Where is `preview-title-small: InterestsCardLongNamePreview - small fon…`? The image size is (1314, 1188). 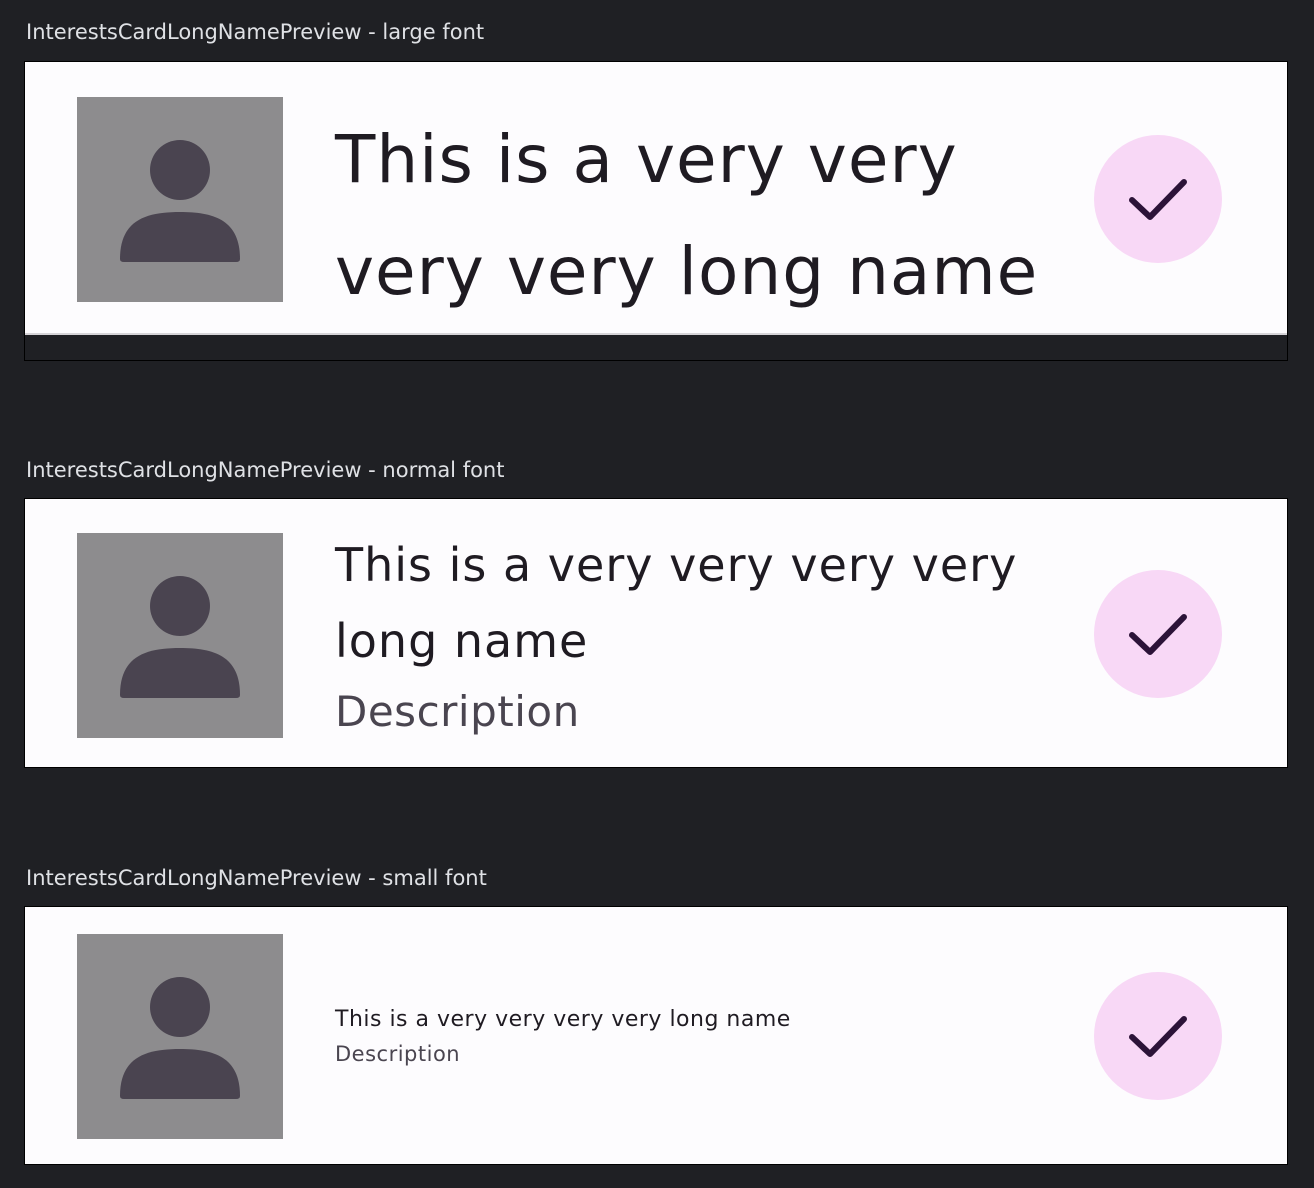
preview-title-small: InterestsCardLongNamePreview - small fon… is located at coordinates (256, 878).